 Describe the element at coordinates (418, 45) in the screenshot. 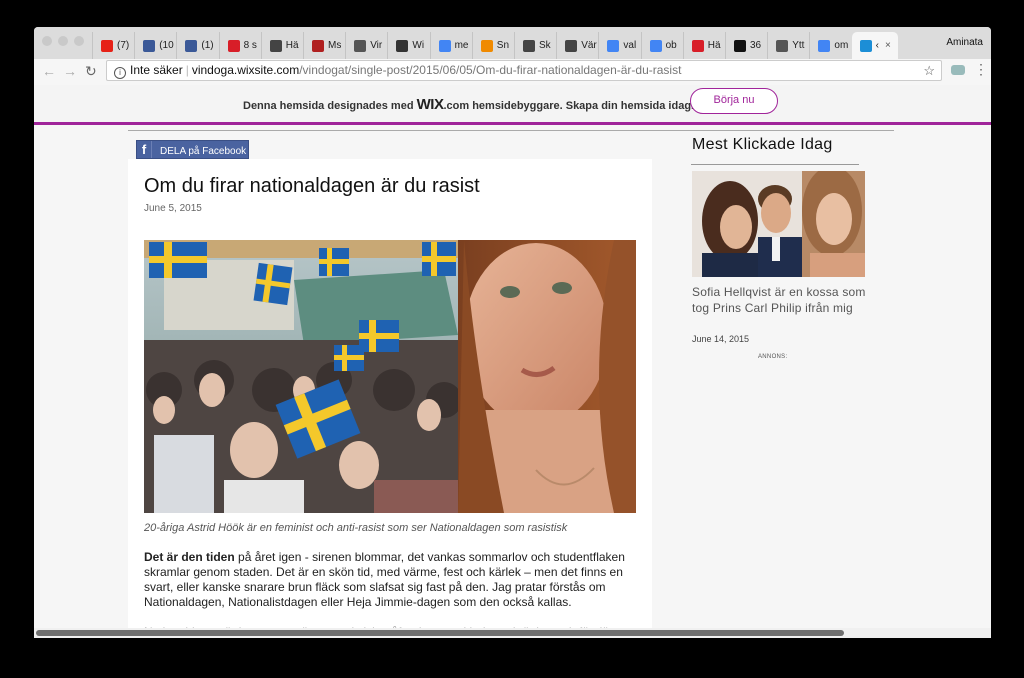

I see `tab-label: Wi` at that location.